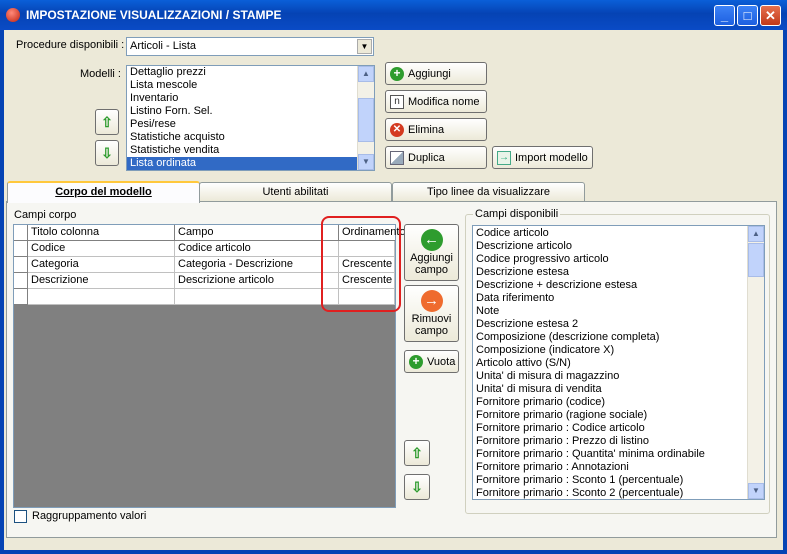  What do you see at coordinates (441, 361) in the screenshot?
I see `vuota-label: Vuota` at bounding box center [441, 361].